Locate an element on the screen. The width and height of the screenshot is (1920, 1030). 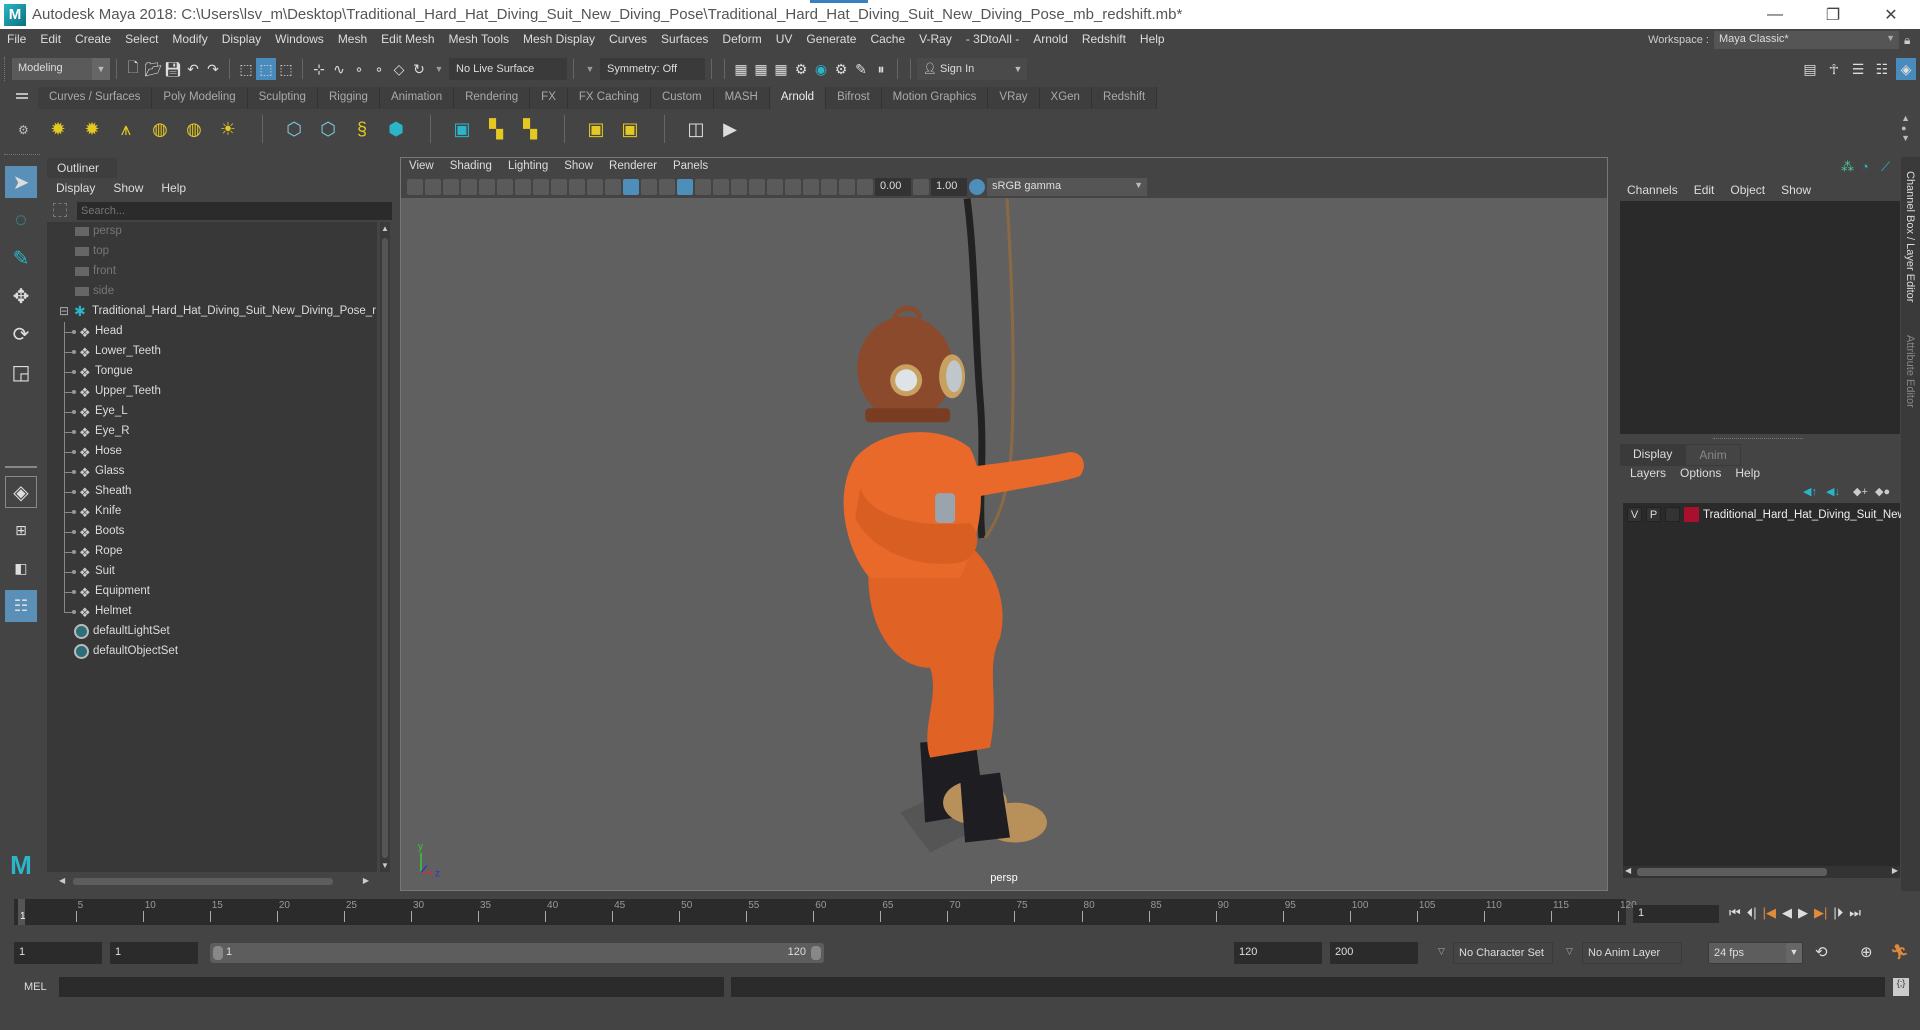
hypershade-icon: ◉ is located at coordinates (821, 69).